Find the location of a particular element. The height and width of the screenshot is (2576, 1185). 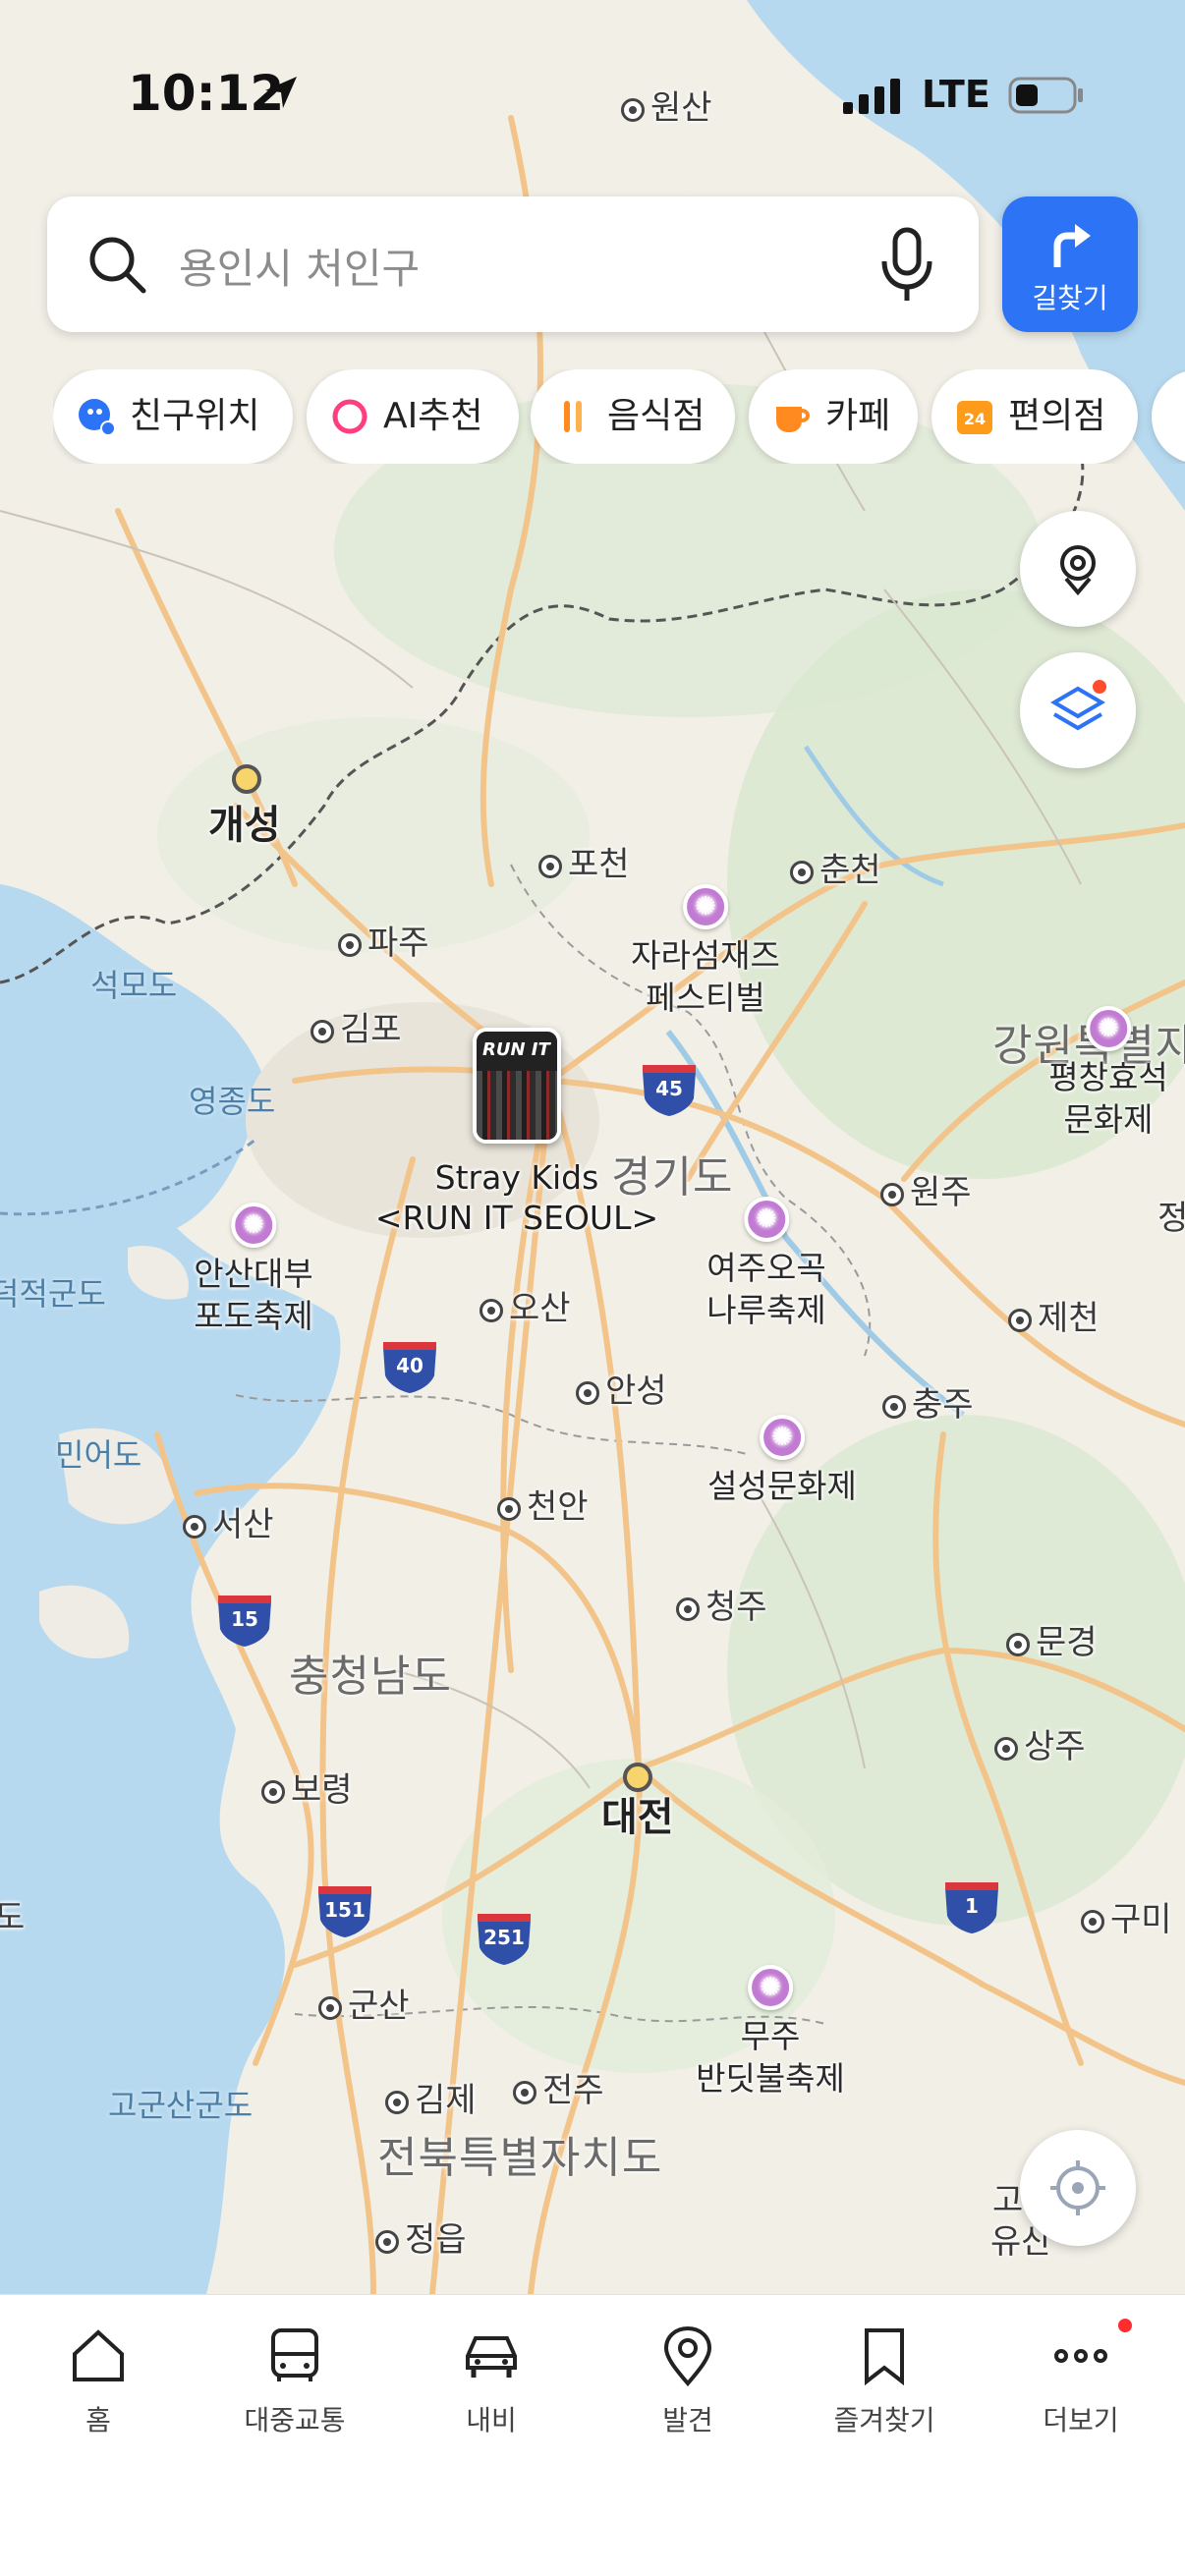

more-dots-icon is located at coordinates (1080, 2356).